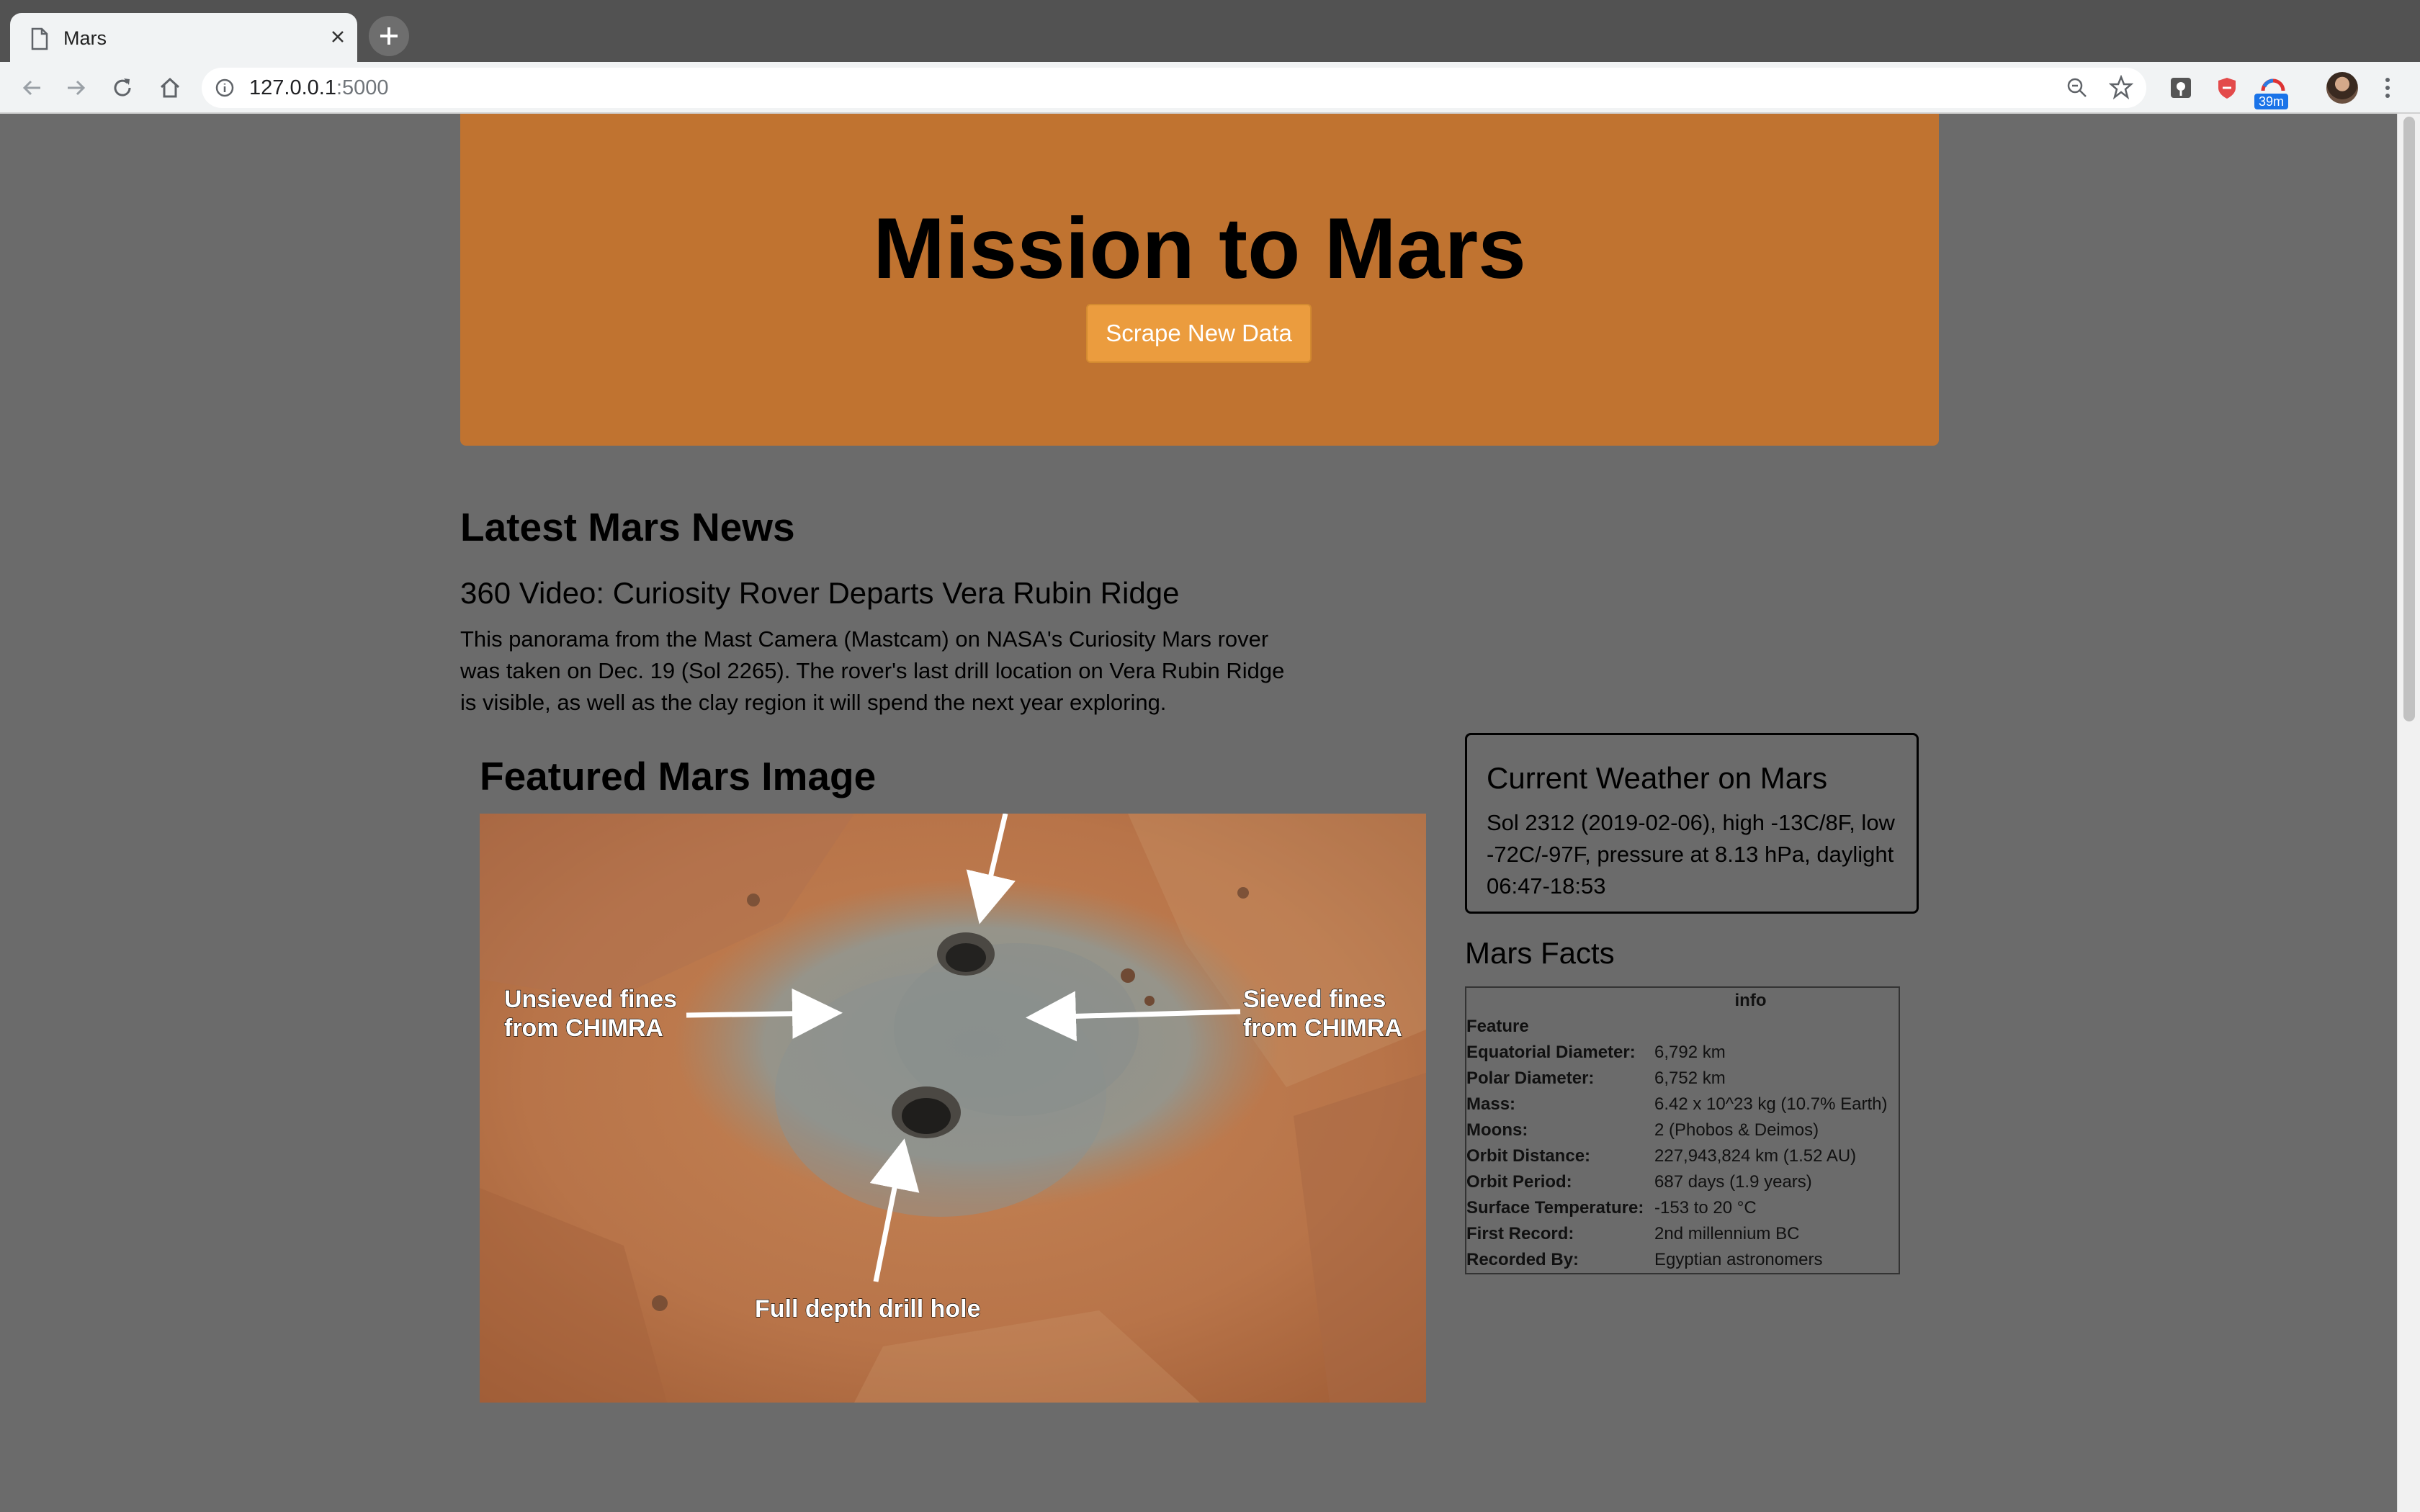  What do you see at coordinates (1199, 333) in the screenshot?
I see `scrape-new-data-button: Scrape New Data` at bounding box center [1199, 333].